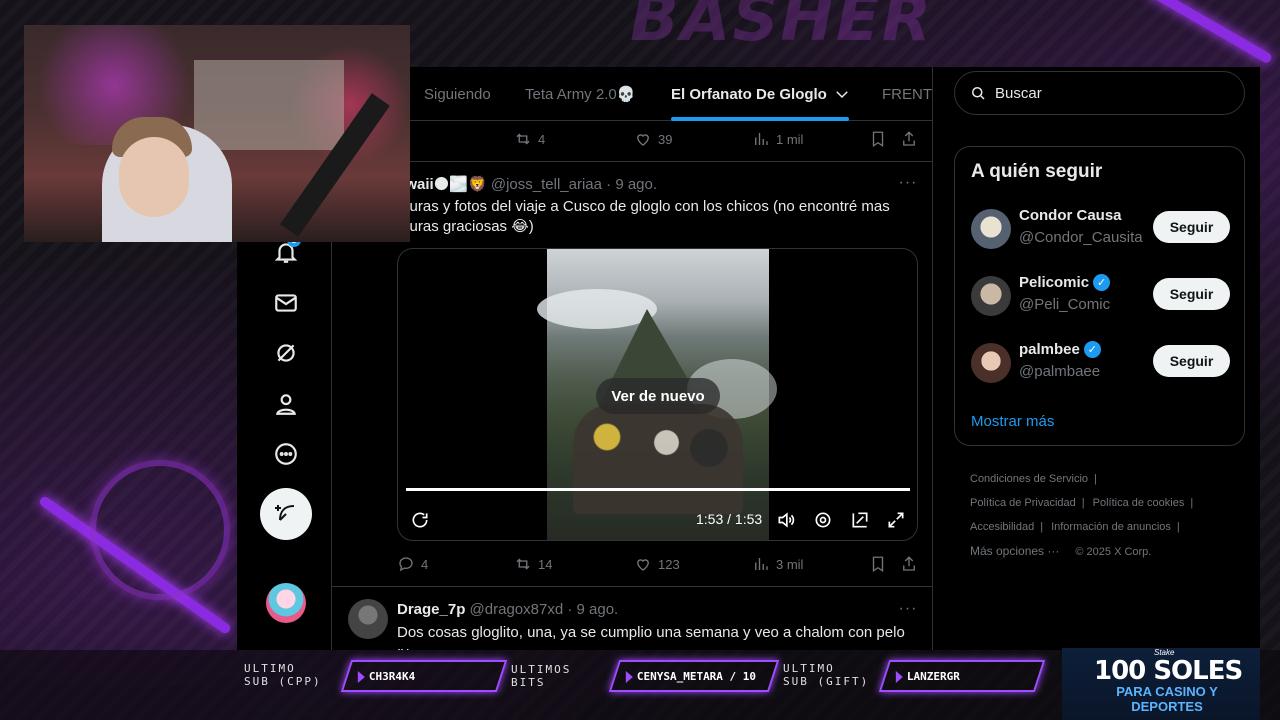 This screenshot has width=1280, height=720. I want to click on nav-more, so click(286, 454).